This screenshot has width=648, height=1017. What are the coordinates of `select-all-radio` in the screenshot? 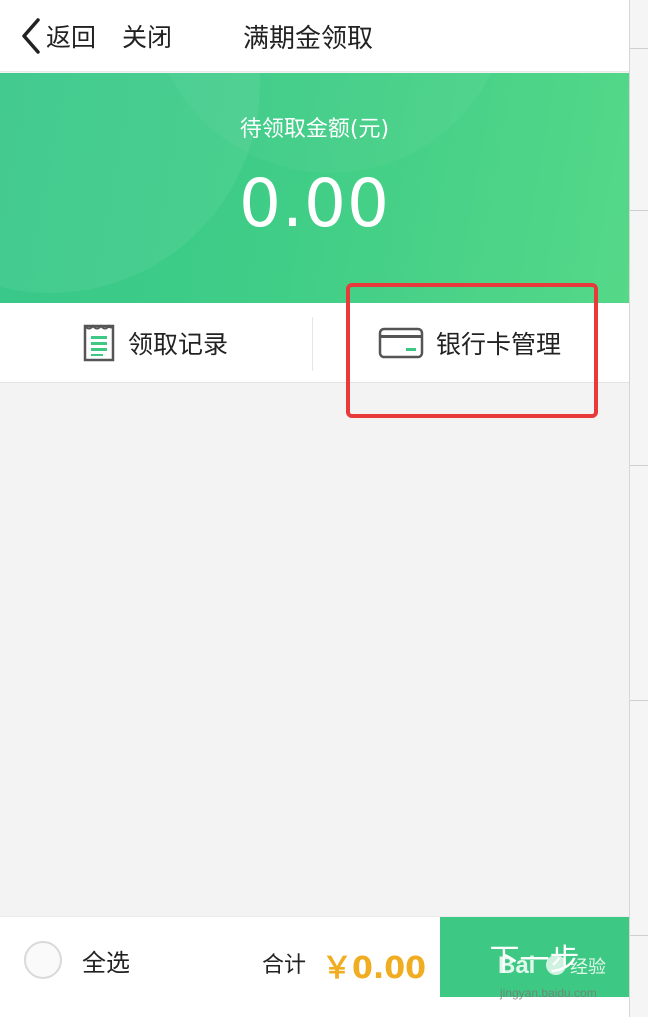 It's located at (43, 960).